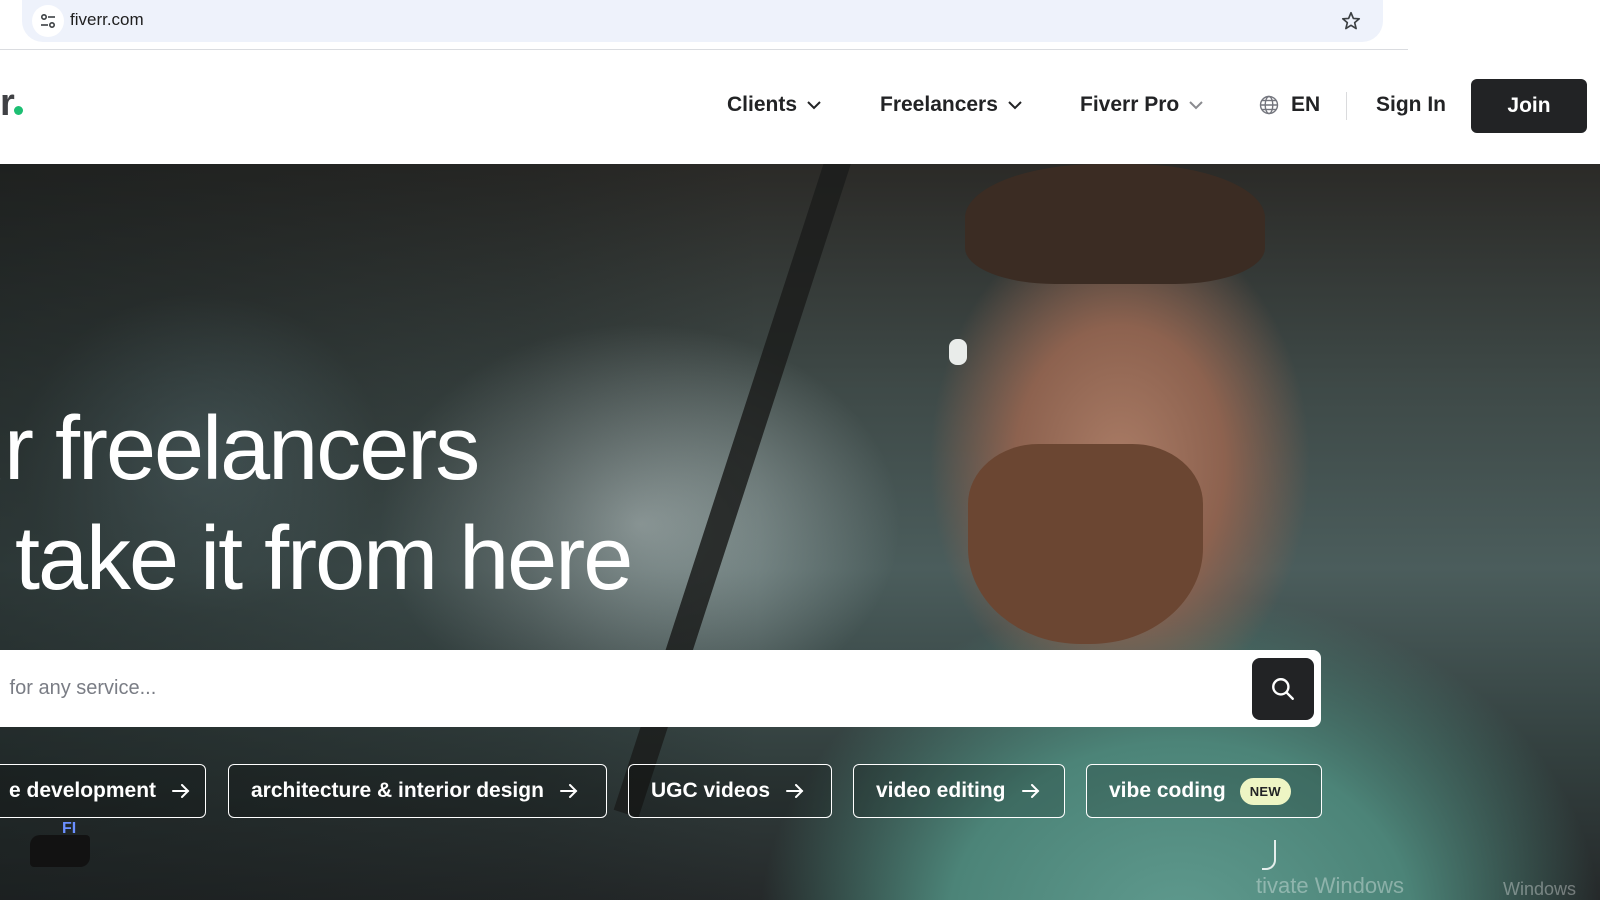 Image resolution: width=1600 pixels, height=900 pixels. I want to click on browser-toolbar: fiverr.com, so click(800, 25).